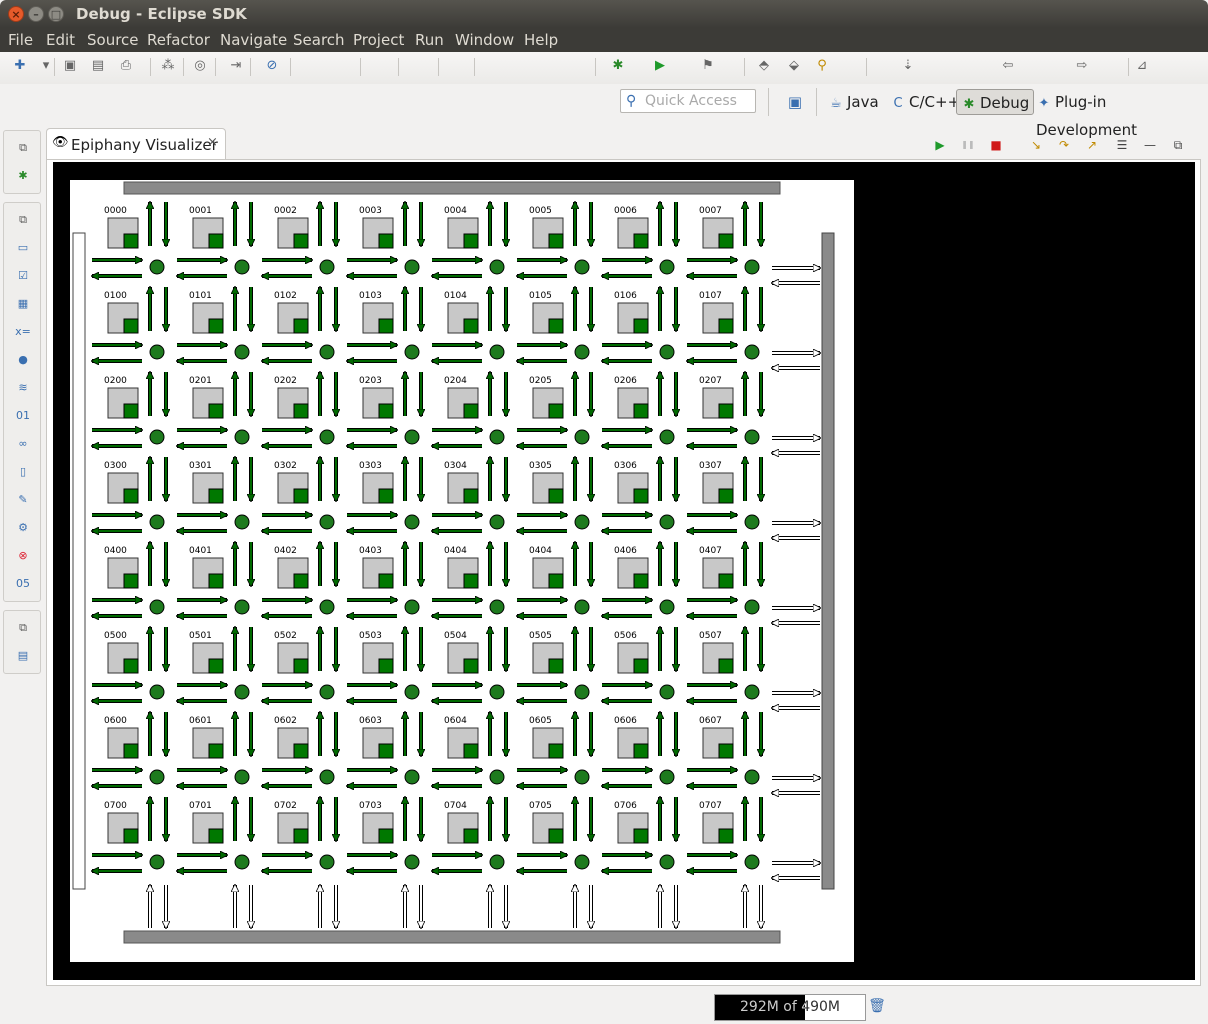 This screenshot has height=1024, width=1208. Describe the element at coordinates (23, 472) in the screenshot. I see `disassembly-icon: ▯` at that location.